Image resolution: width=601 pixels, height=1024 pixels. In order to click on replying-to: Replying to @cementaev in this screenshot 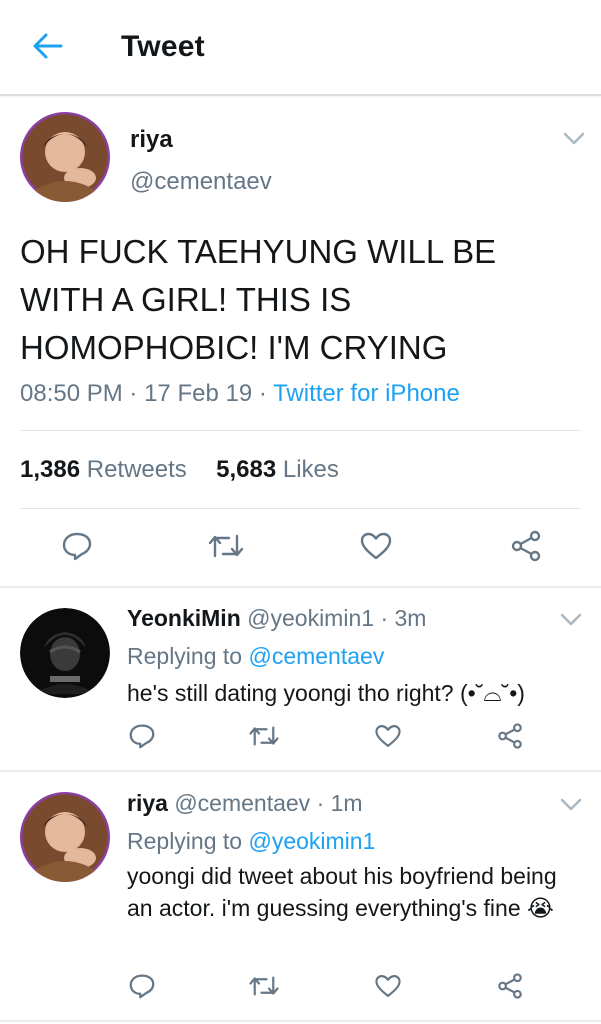, I will do `click(255, 656)`.